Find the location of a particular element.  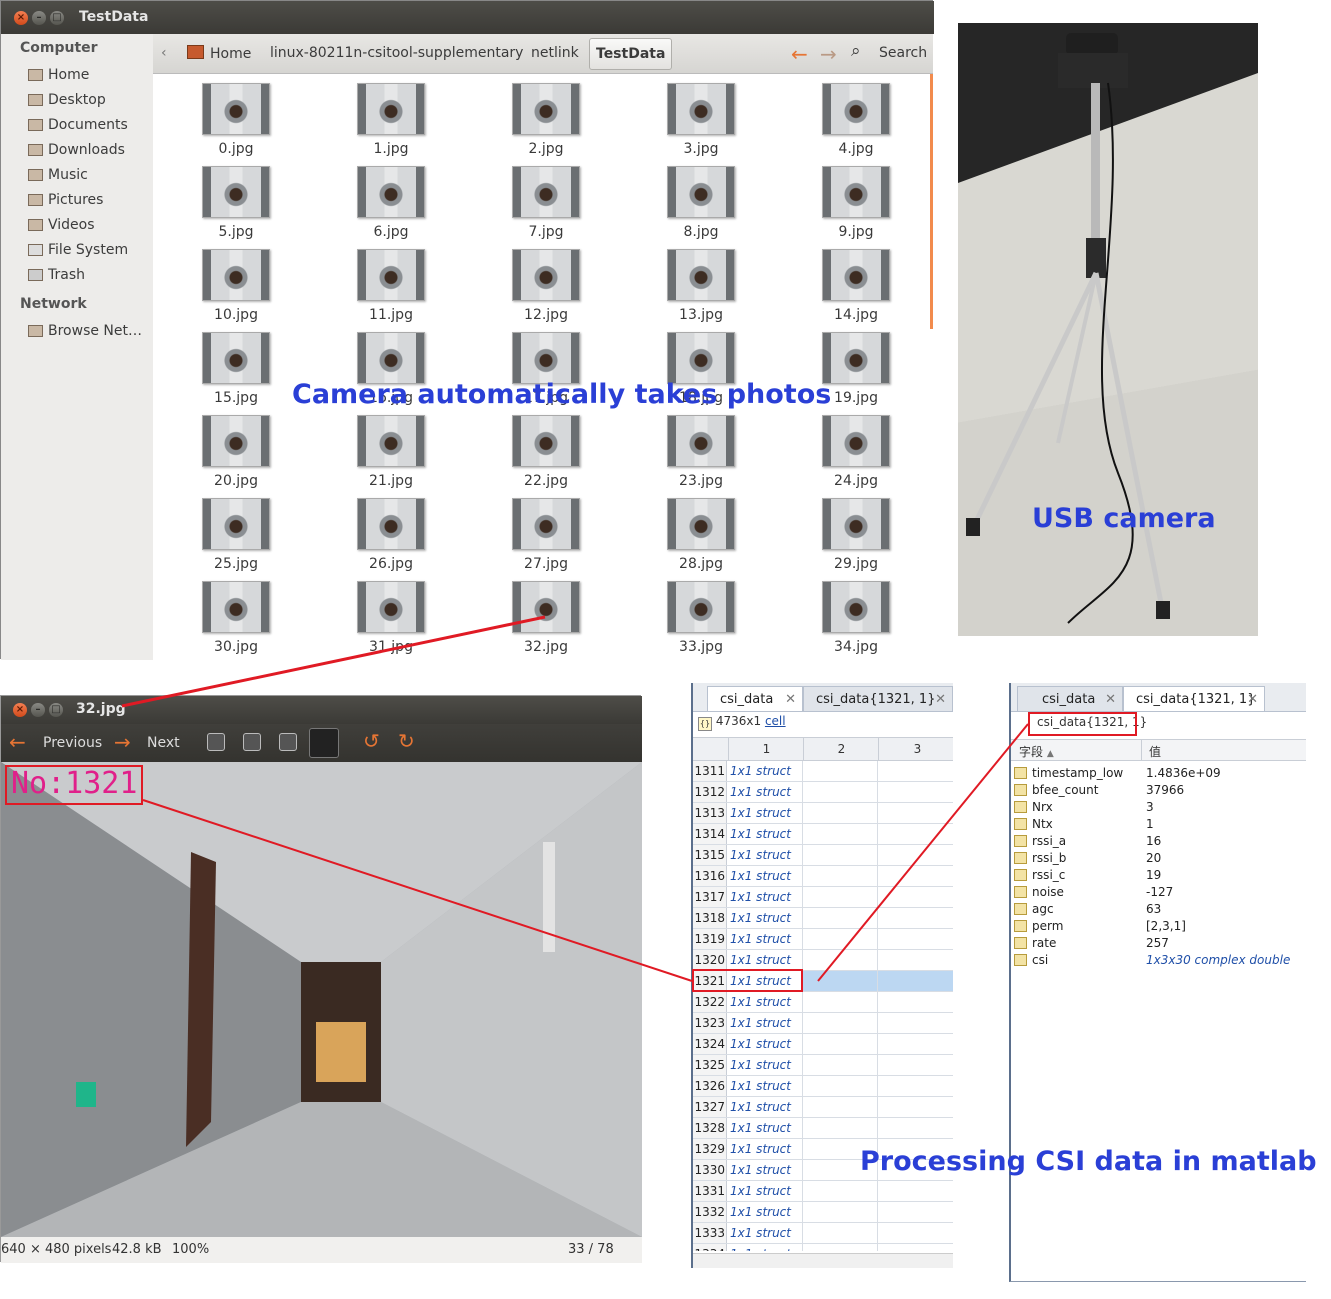

file-item: 14.jpg is located at coordinates (856, 285).